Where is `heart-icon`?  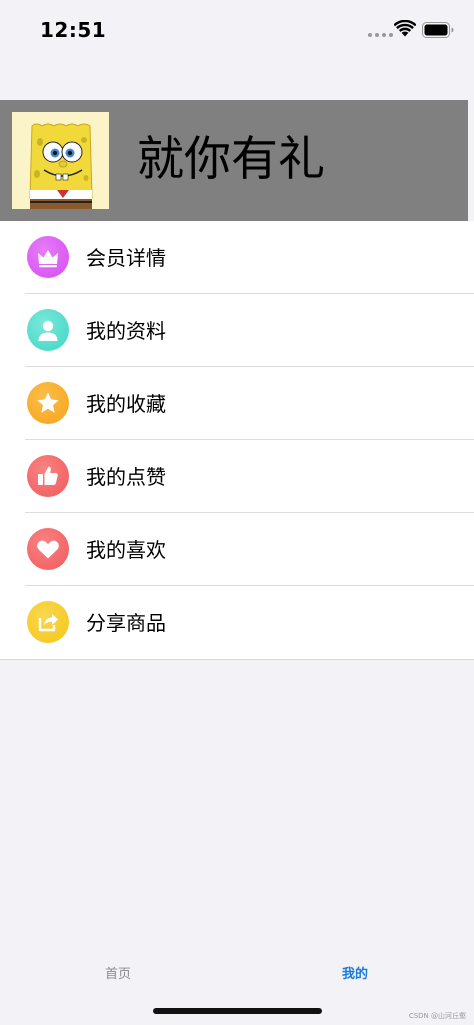
heart-icon is located at coordinates (48, 549).